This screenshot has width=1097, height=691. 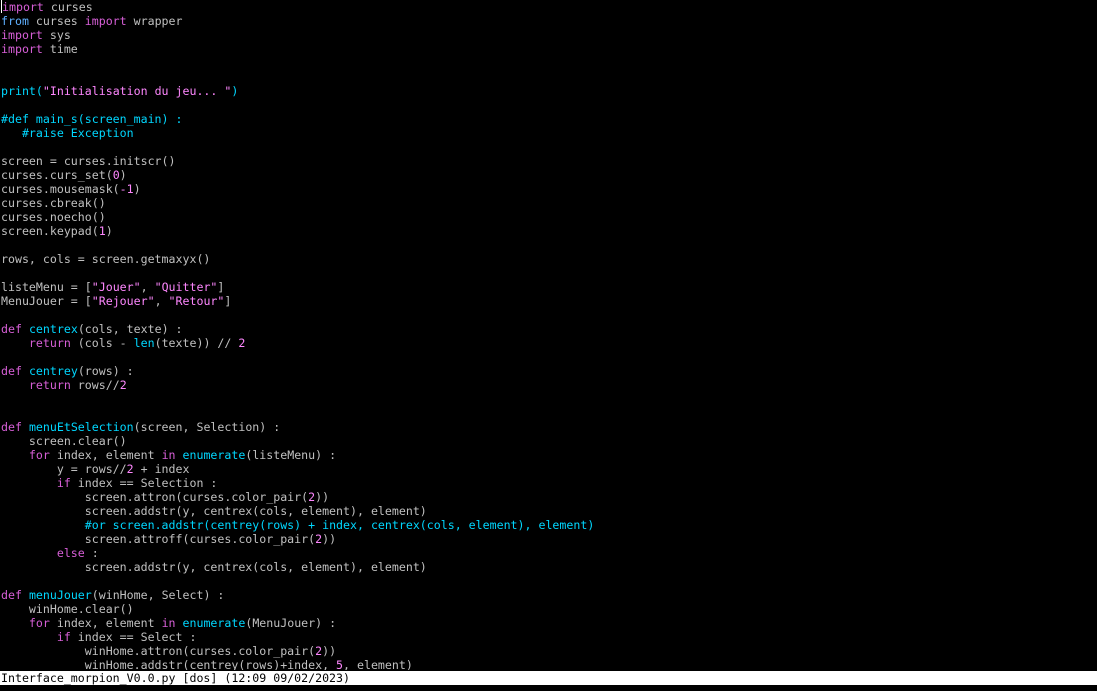 I want to click on code-token: for, so click(x=39, y=455).